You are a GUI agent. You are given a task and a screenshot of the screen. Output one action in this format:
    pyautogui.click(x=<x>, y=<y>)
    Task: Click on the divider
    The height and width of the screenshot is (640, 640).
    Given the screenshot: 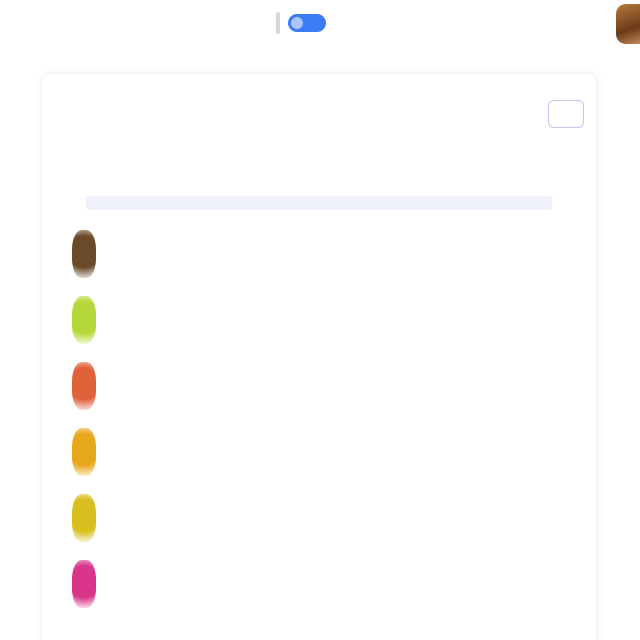 What is the action you would take?
    pyautogui.click(x=278, y=23)
    